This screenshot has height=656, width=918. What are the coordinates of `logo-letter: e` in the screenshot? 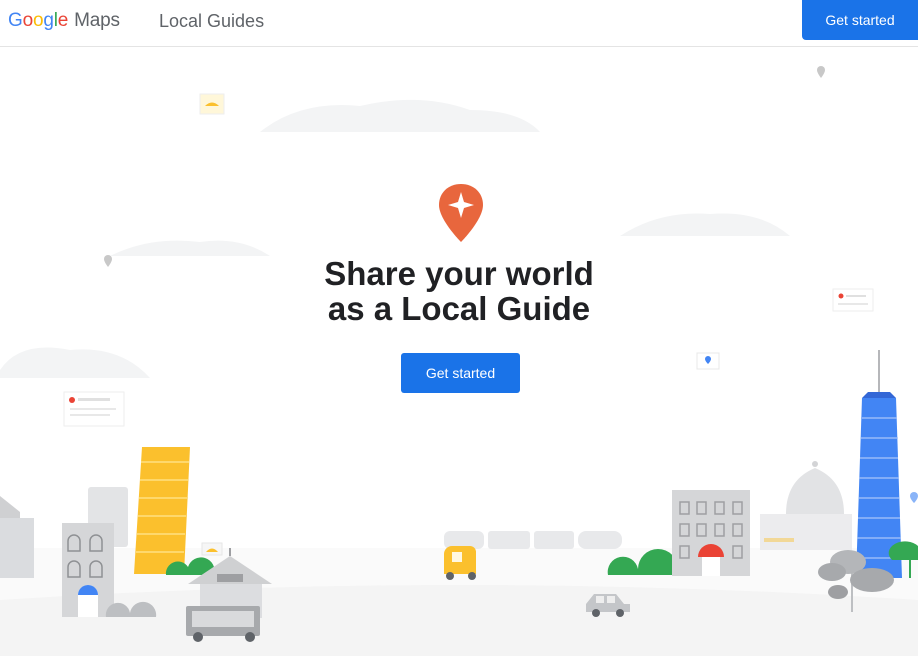 It's located at (63, 20).